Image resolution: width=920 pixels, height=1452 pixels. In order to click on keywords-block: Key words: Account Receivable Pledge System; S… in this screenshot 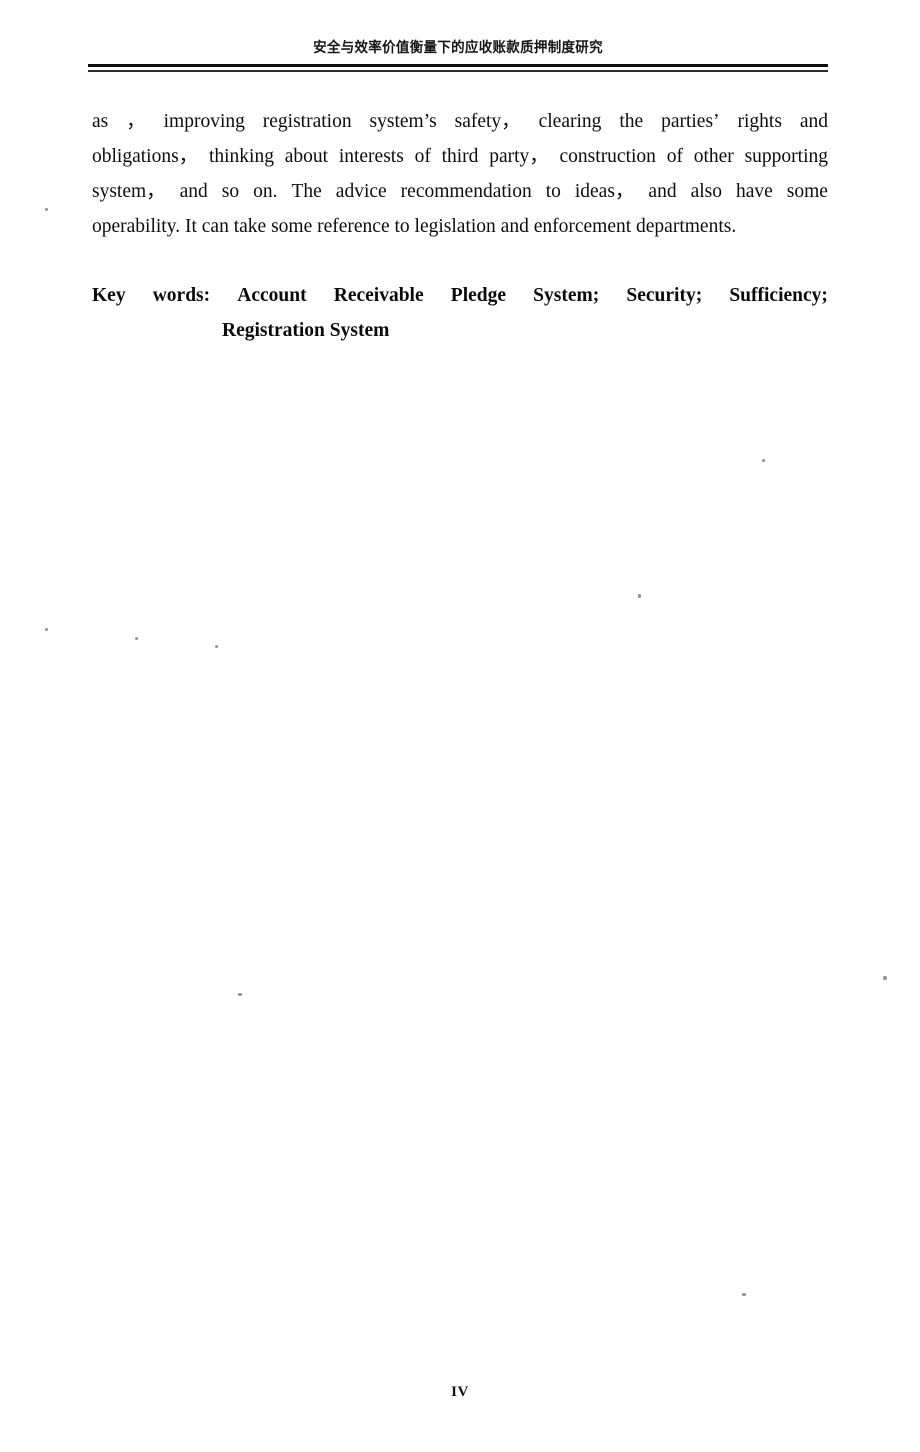, I will do `click(460, 313)`.